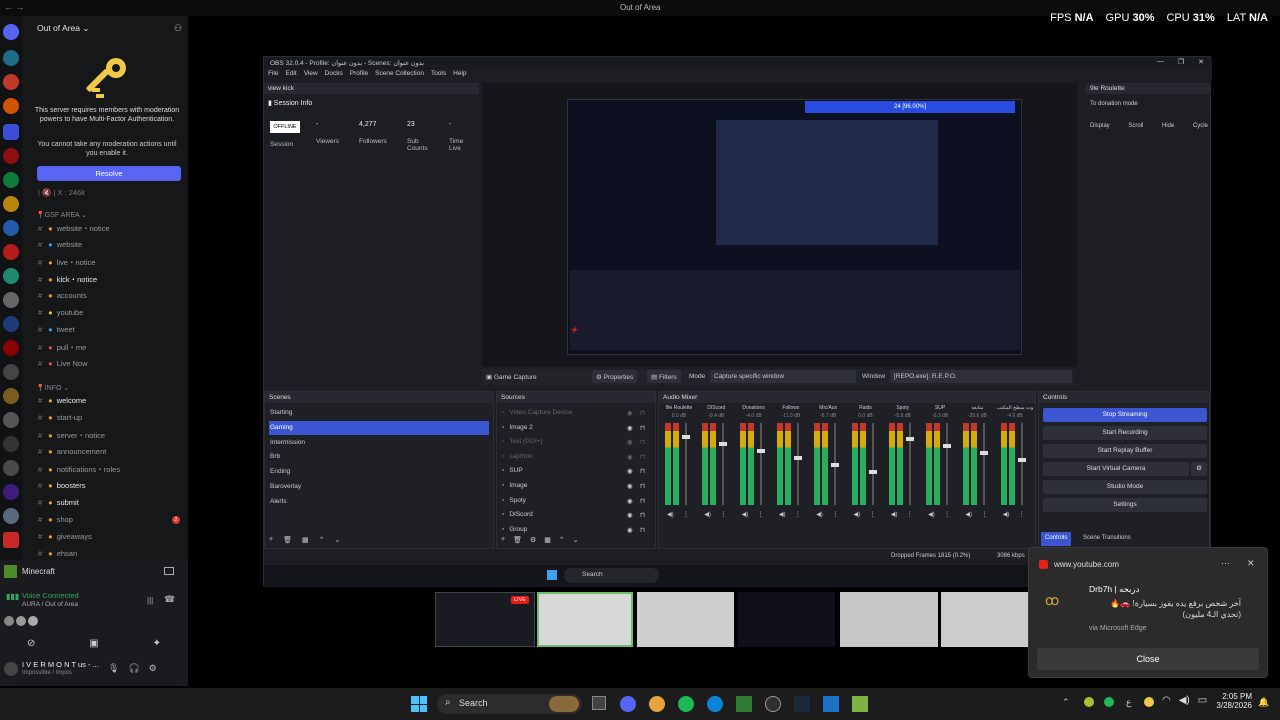  What do you see at coordinates (50, 595) in the screenshot?
I see `voice-connected: Voice Connected` at bounding box center [50, 595].